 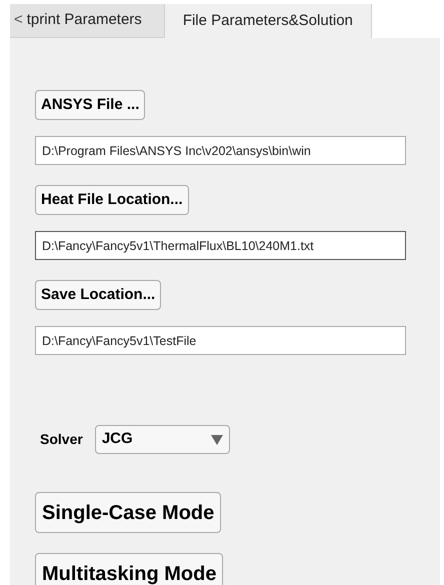 I want to click on tab: File Parameters&Solution, so click(x=268, y=21).